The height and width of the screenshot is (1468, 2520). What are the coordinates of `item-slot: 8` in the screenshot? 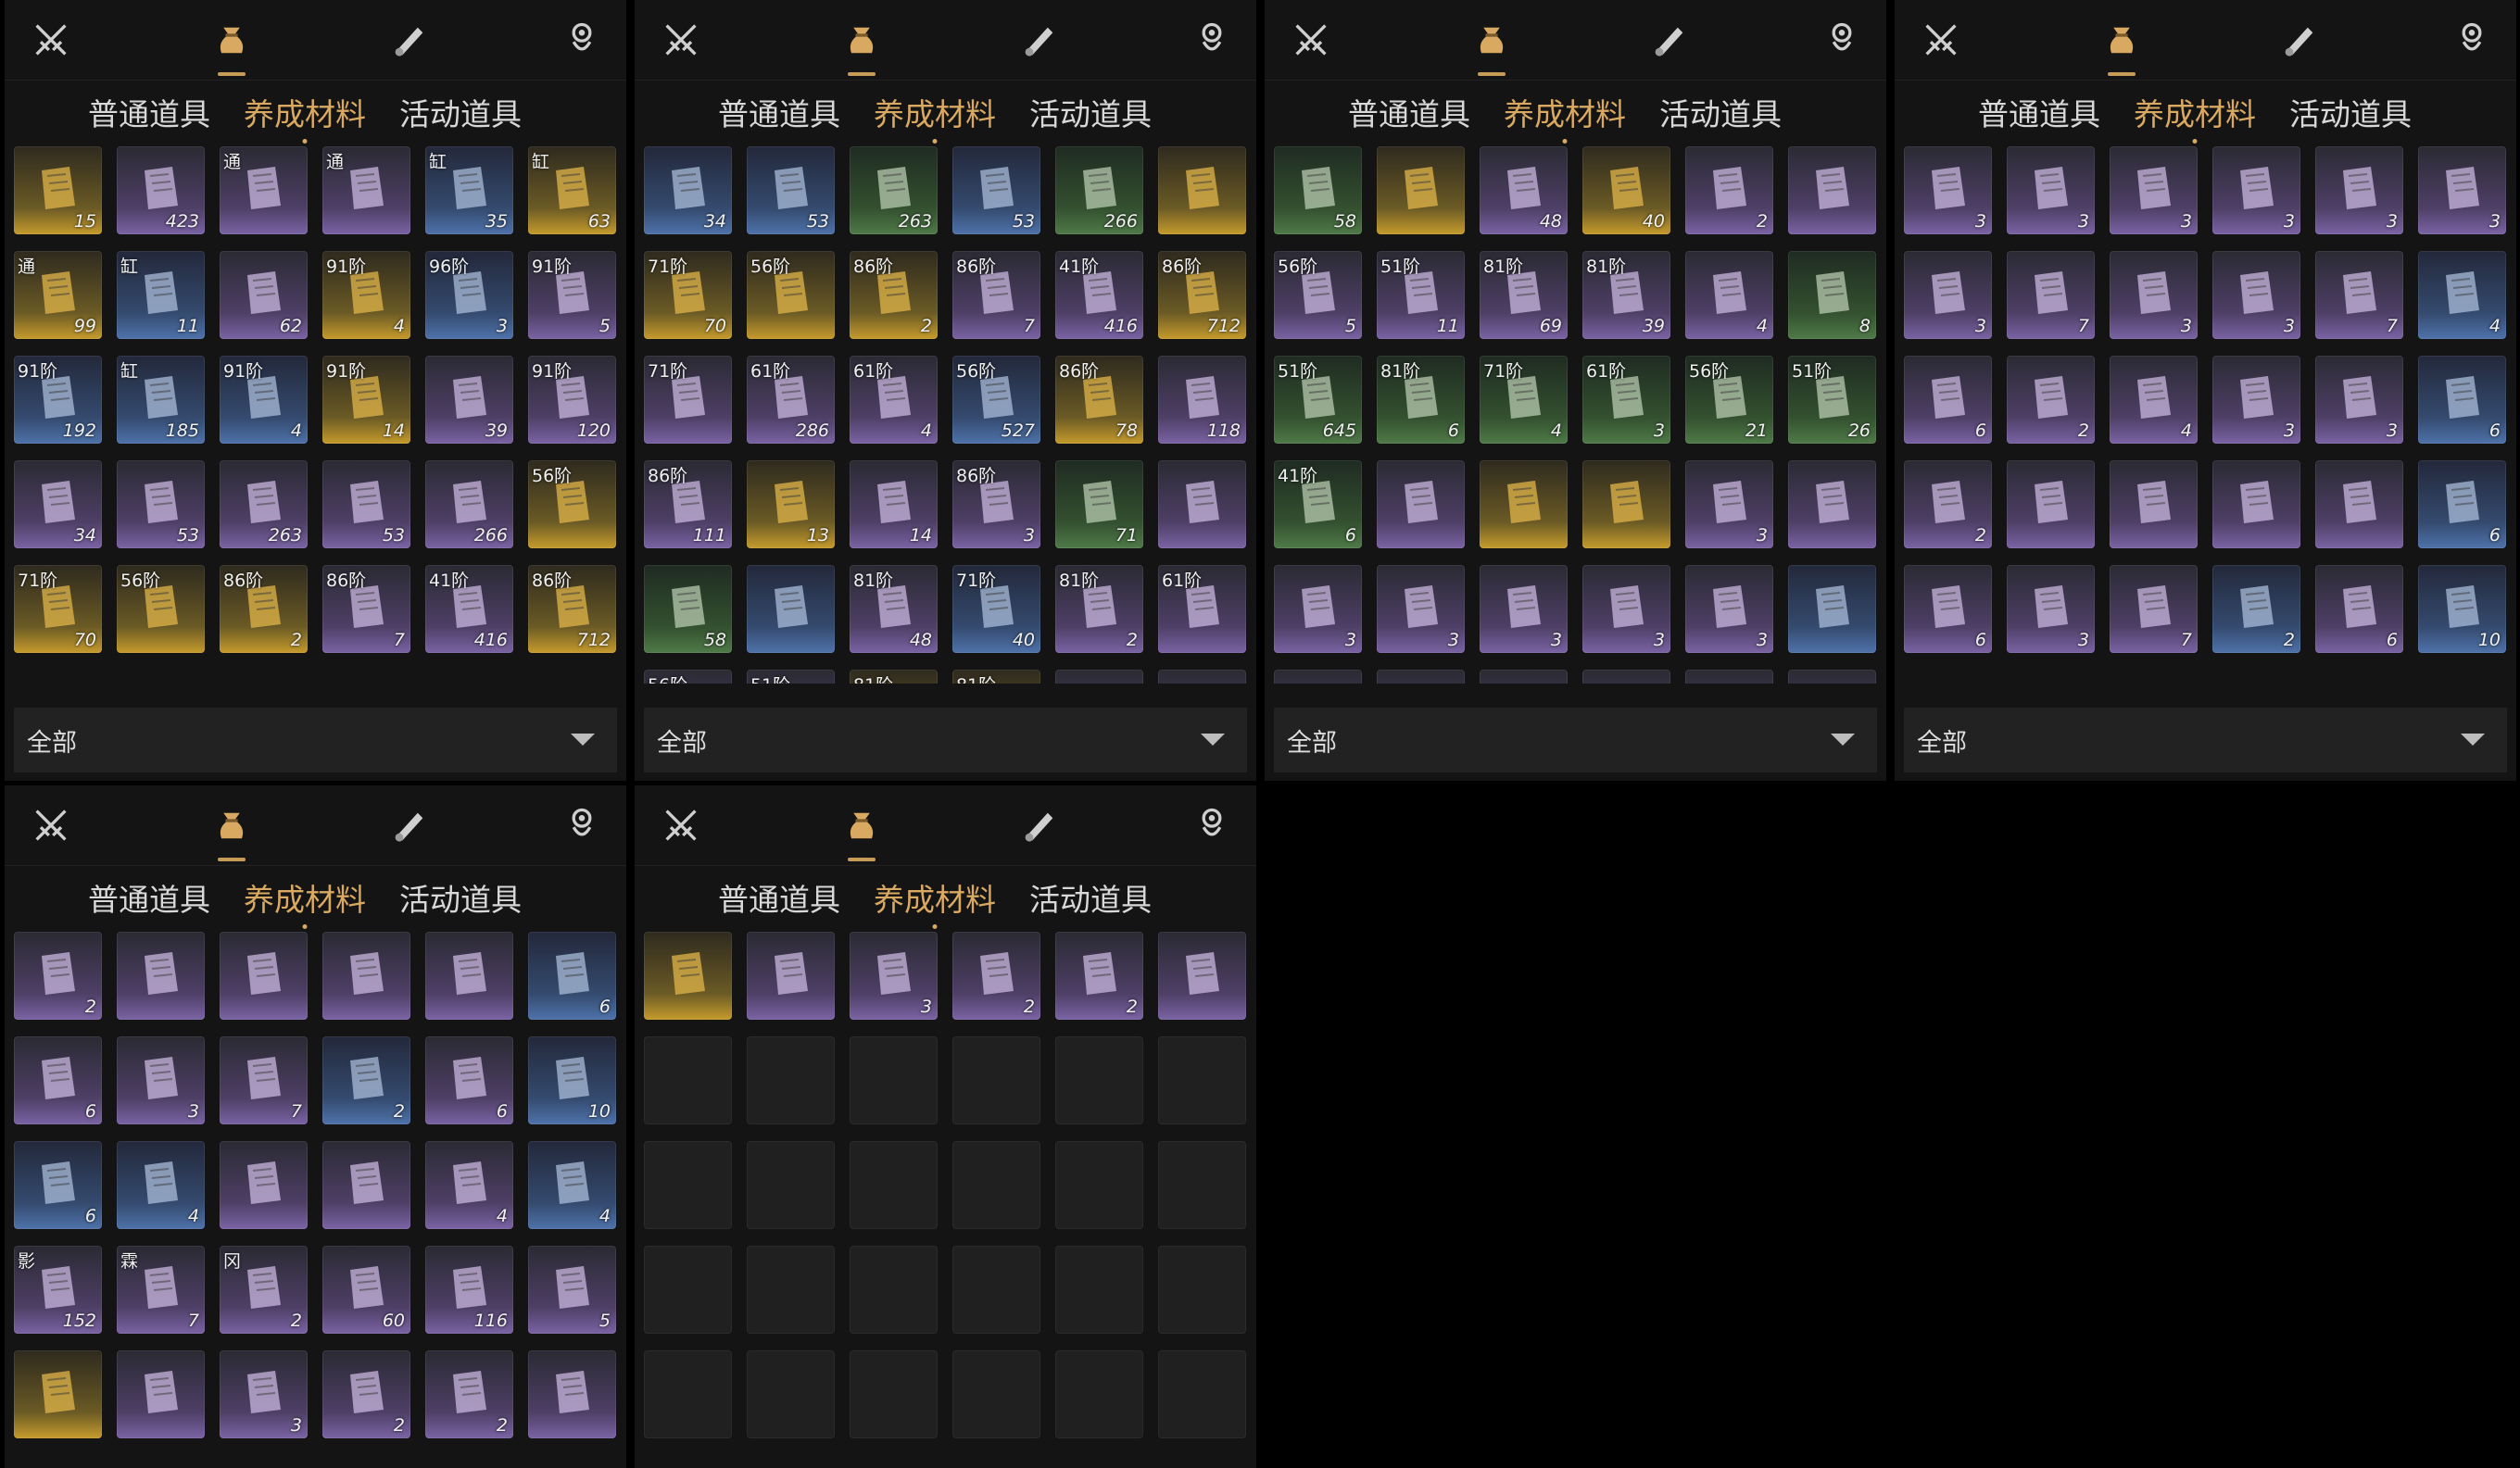 It's located at (1832, 295).